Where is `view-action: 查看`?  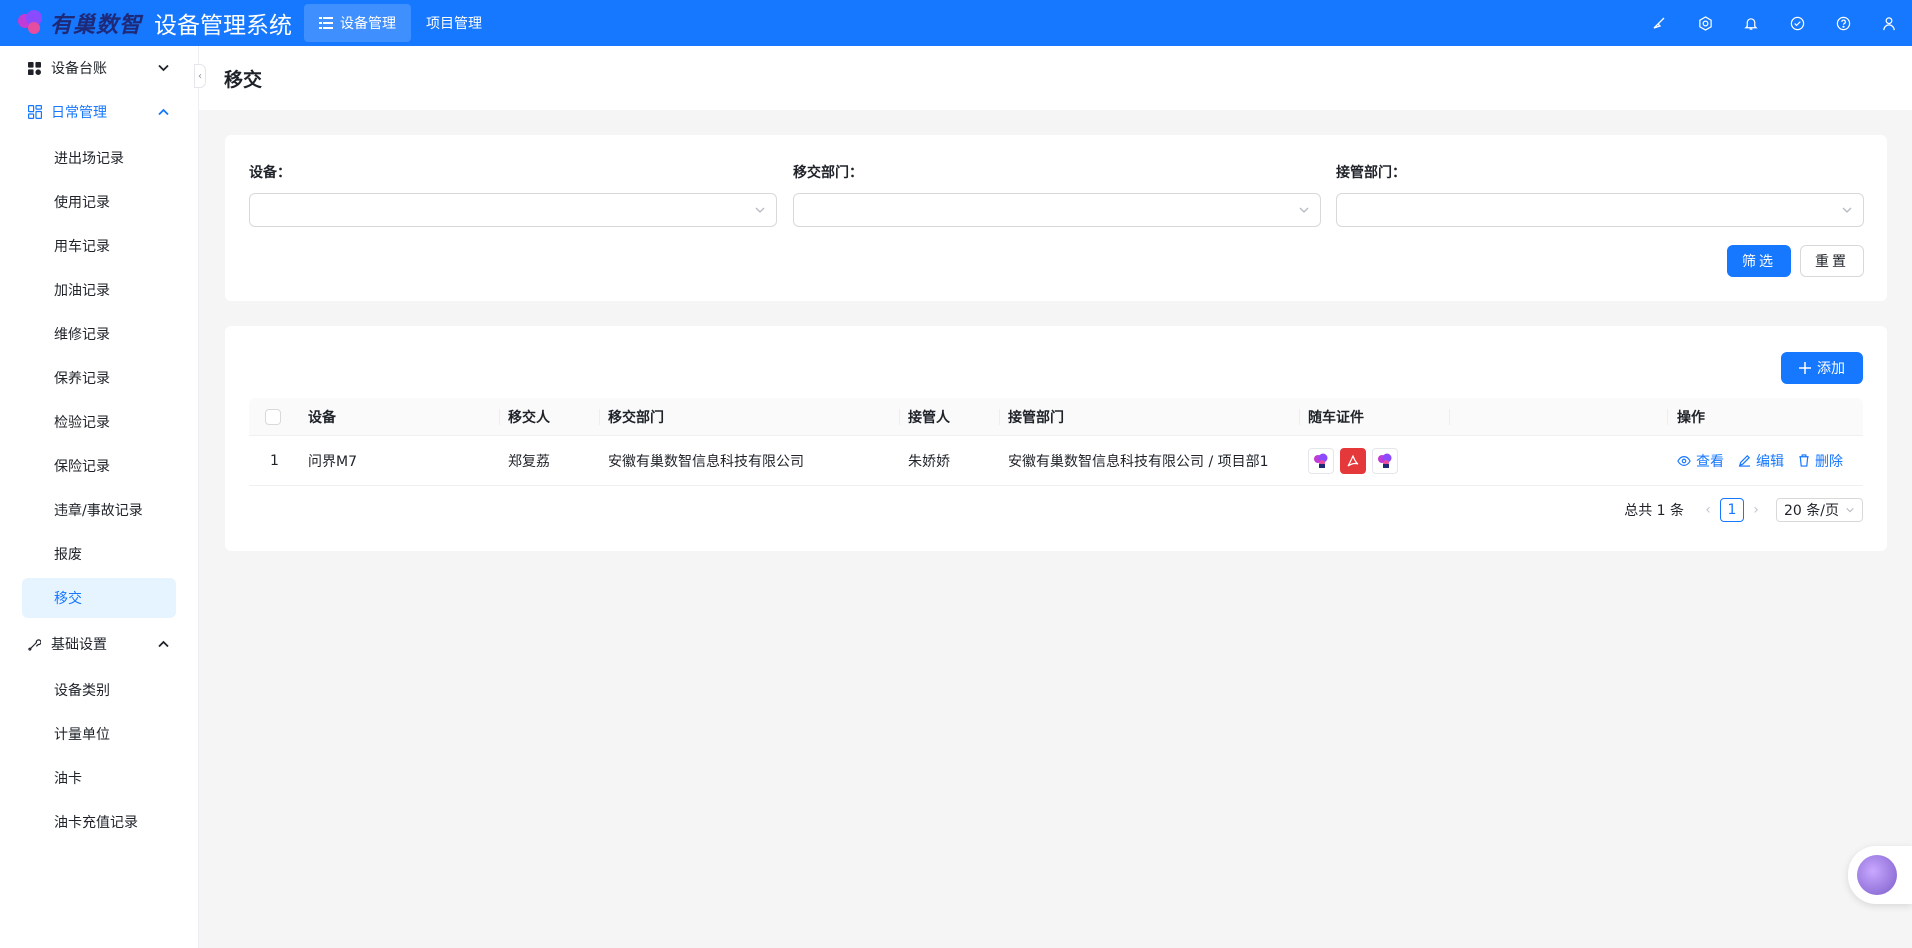
view-action: 查看 is located at coordinates (1700, 461).